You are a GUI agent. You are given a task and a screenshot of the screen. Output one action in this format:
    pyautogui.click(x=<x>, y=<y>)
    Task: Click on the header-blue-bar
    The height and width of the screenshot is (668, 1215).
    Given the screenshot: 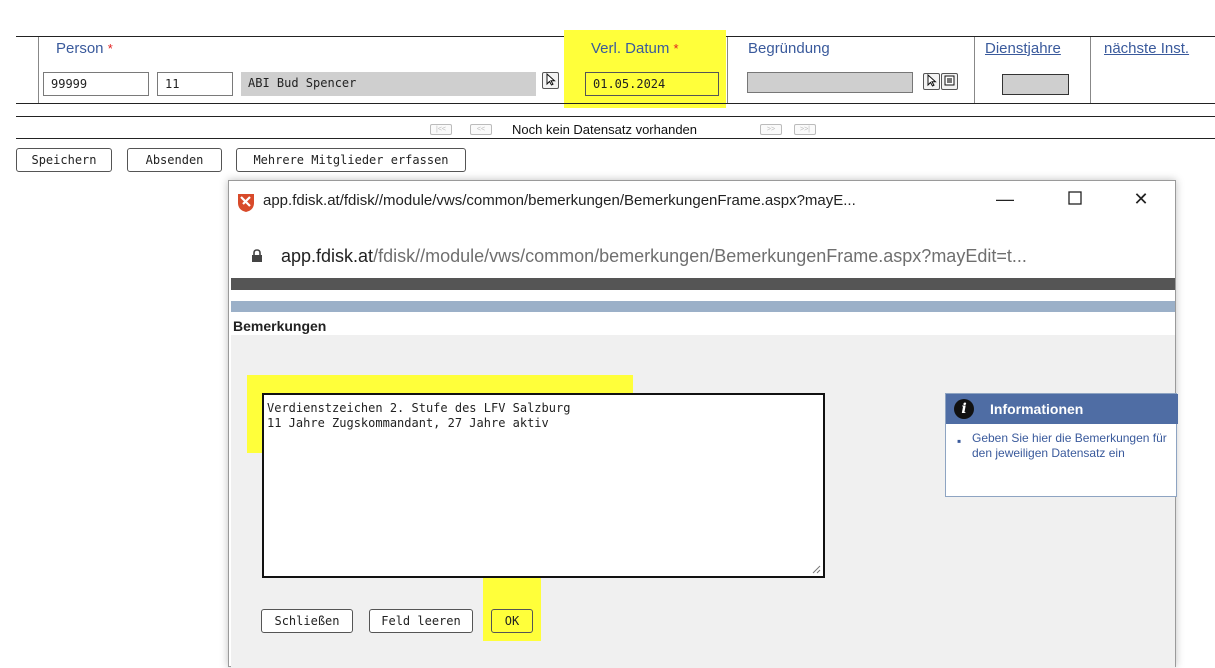 What is the action you would take?
    pyautogui.click(x=703, y=306)
    